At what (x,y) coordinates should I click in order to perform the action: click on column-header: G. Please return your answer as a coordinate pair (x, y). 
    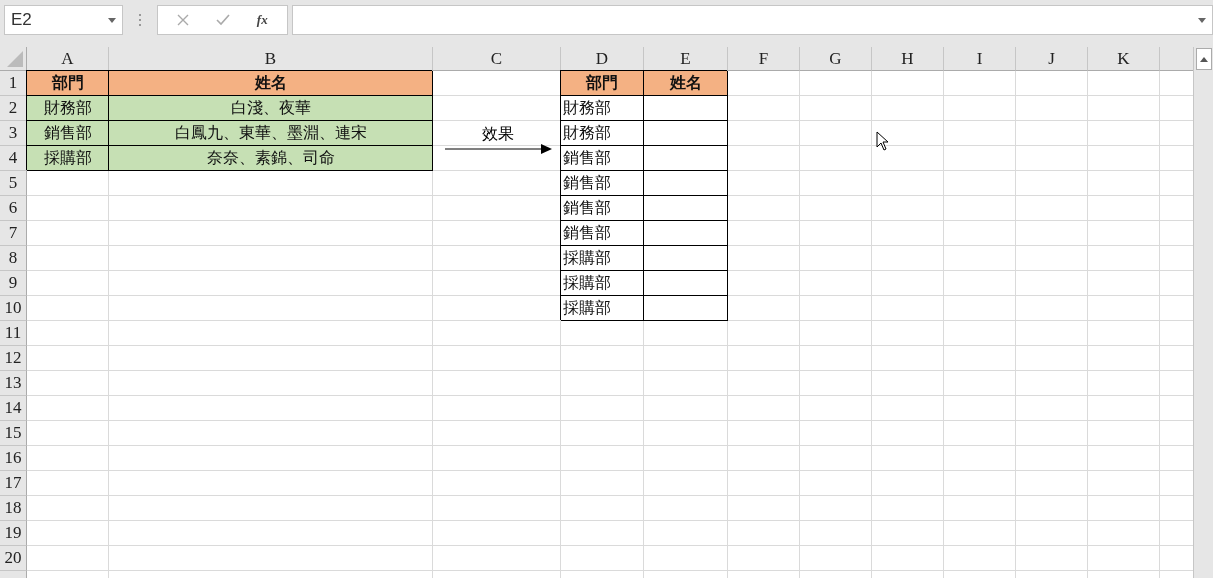
    Looking at the image, I should click on (836, 59).